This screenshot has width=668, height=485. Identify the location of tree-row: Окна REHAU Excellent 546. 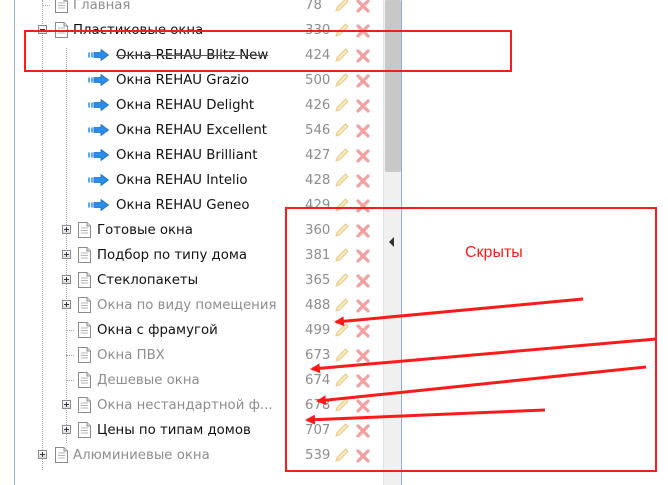
(200, 130).